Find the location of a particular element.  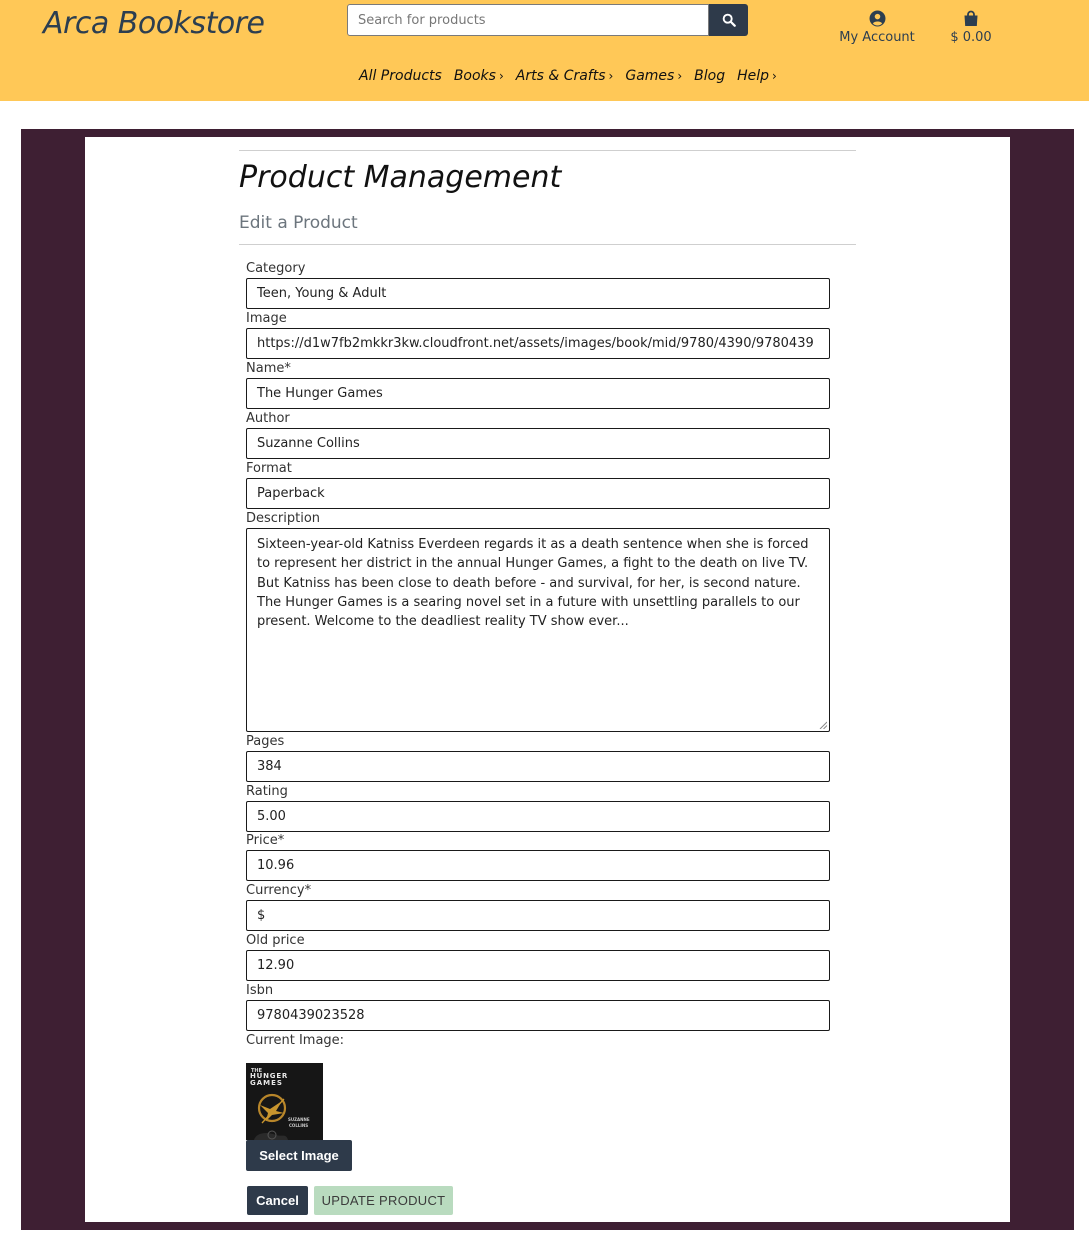

isbn-input: 9780439023528 is located at coordinates (538, 1015).